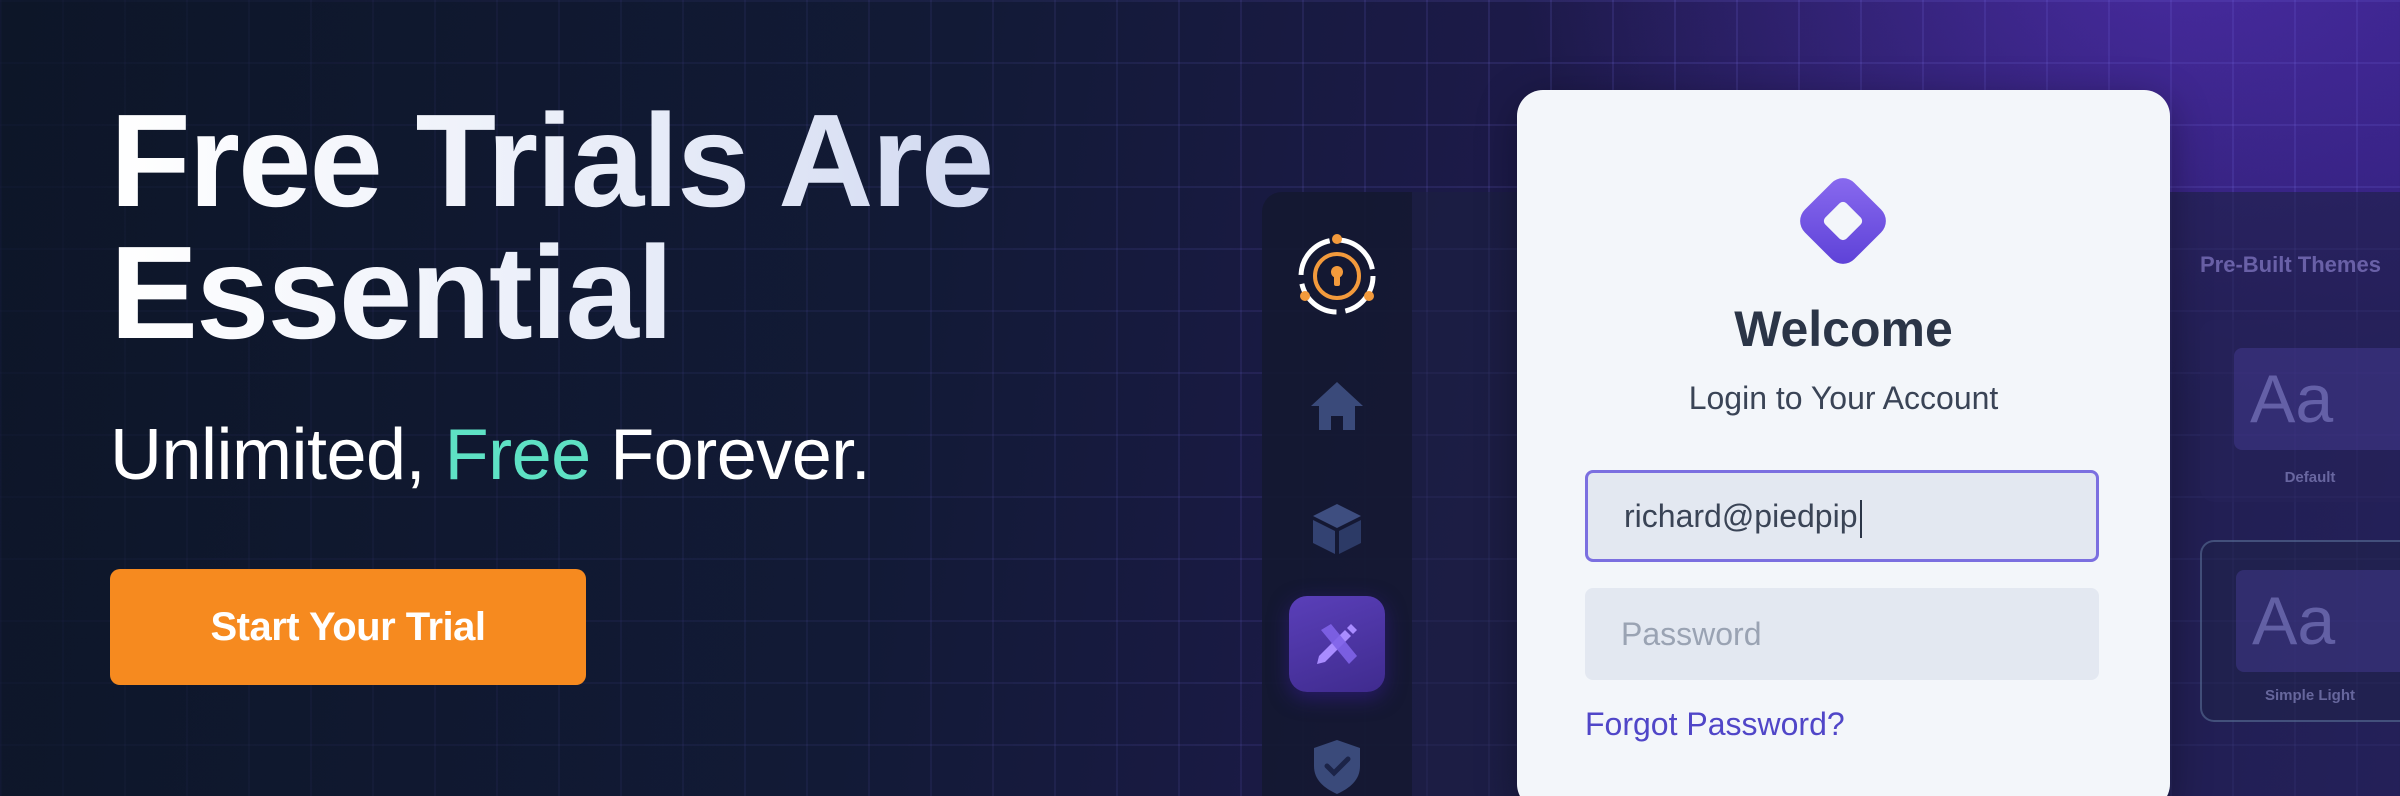 The width and height of the screenshot is (2400, 796). Describe the element at coordinates (1843, 329) in the screenshot. I see `login-title: Welcome` at that location.